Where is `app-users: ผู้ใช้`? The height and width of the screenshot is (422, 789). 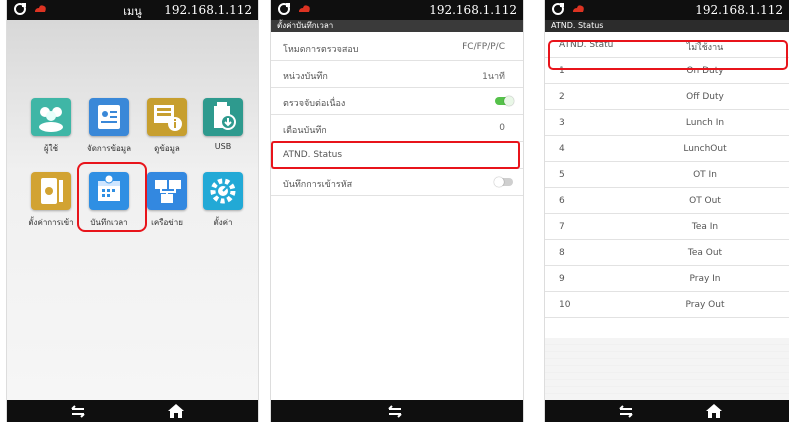
app-users: ผู้ใช้ is located at coordinates (51, 126).